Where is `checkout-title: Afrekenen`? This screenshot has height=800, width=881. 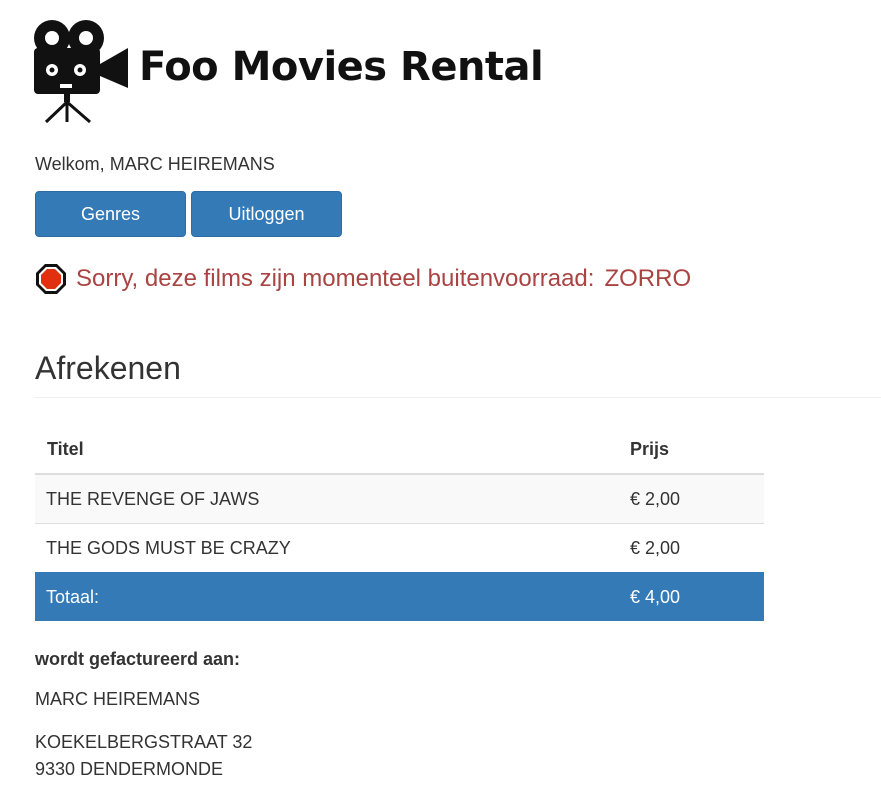 checkout-title: Afrekenen is located at coordinates (108, 368).